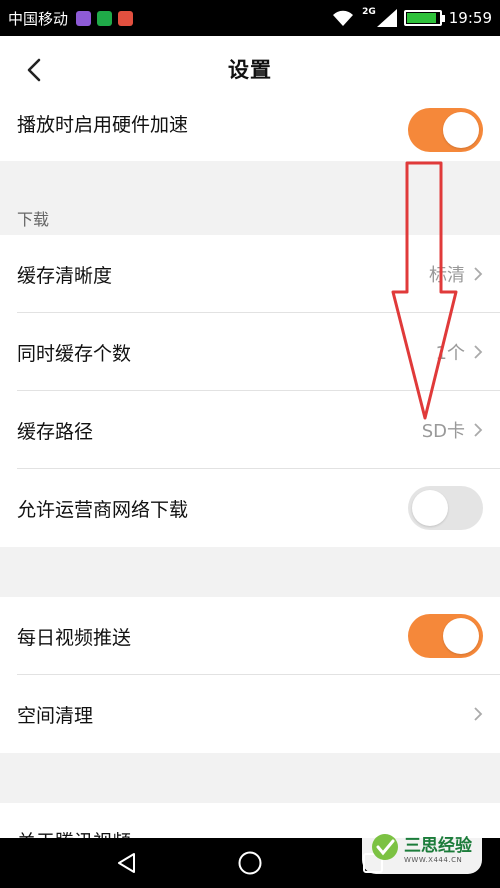  I want to click on chevron-left-icon, so click(34, 70).